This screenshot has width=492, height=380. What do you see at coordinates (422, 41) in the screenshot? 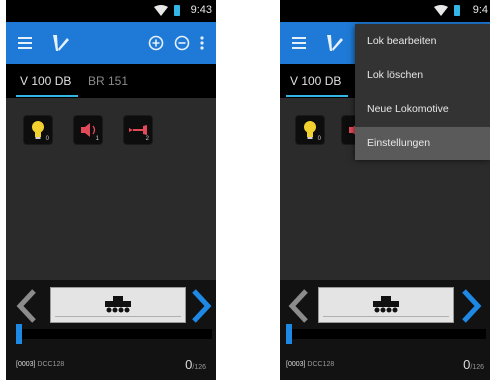
I see `menu-item-edit-loco: Lok bearbeiten` at bounding box center [422, 41].